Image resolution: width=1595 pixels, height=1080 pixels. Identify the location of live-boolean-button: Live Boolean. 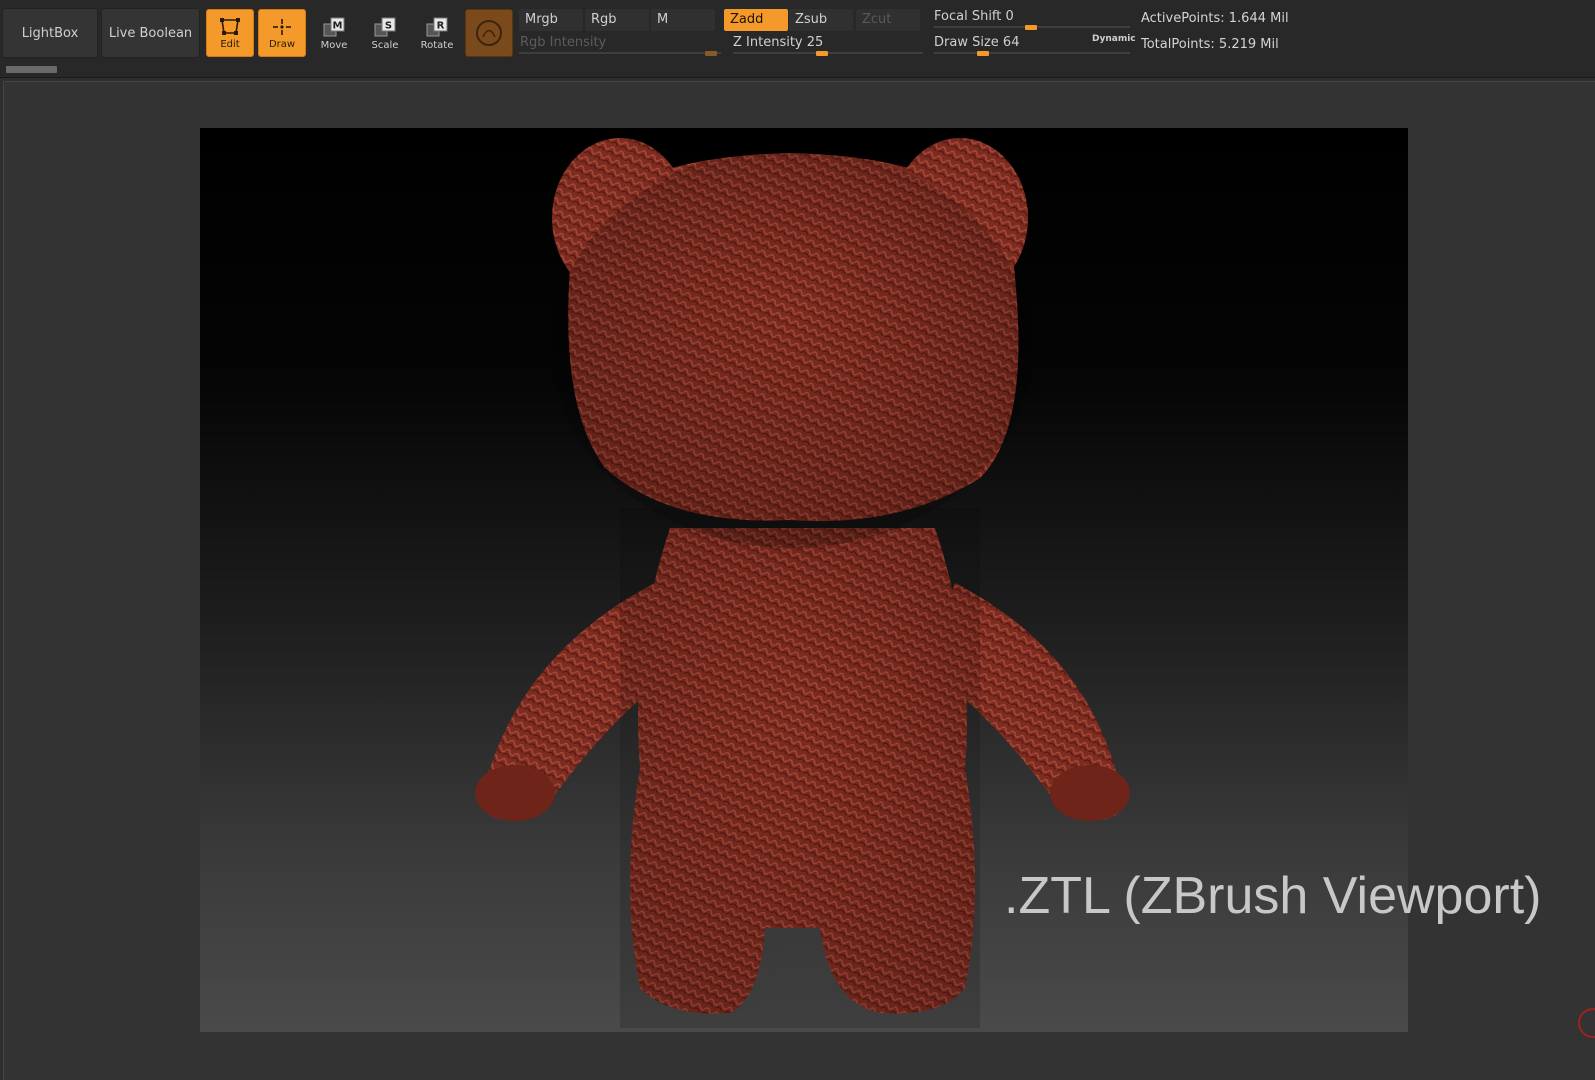
(150, 33).